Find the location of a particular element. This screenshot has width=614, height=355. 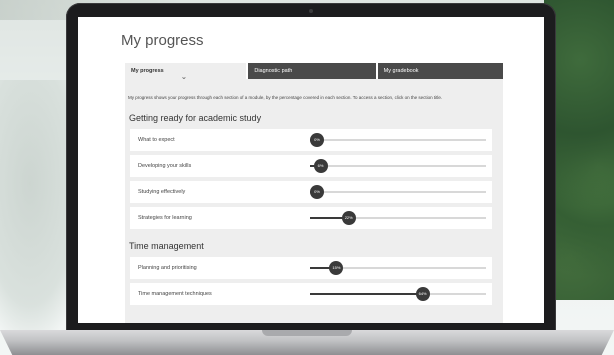

section-heading: Getting ready for academic study is located at coordinates (195, 118).